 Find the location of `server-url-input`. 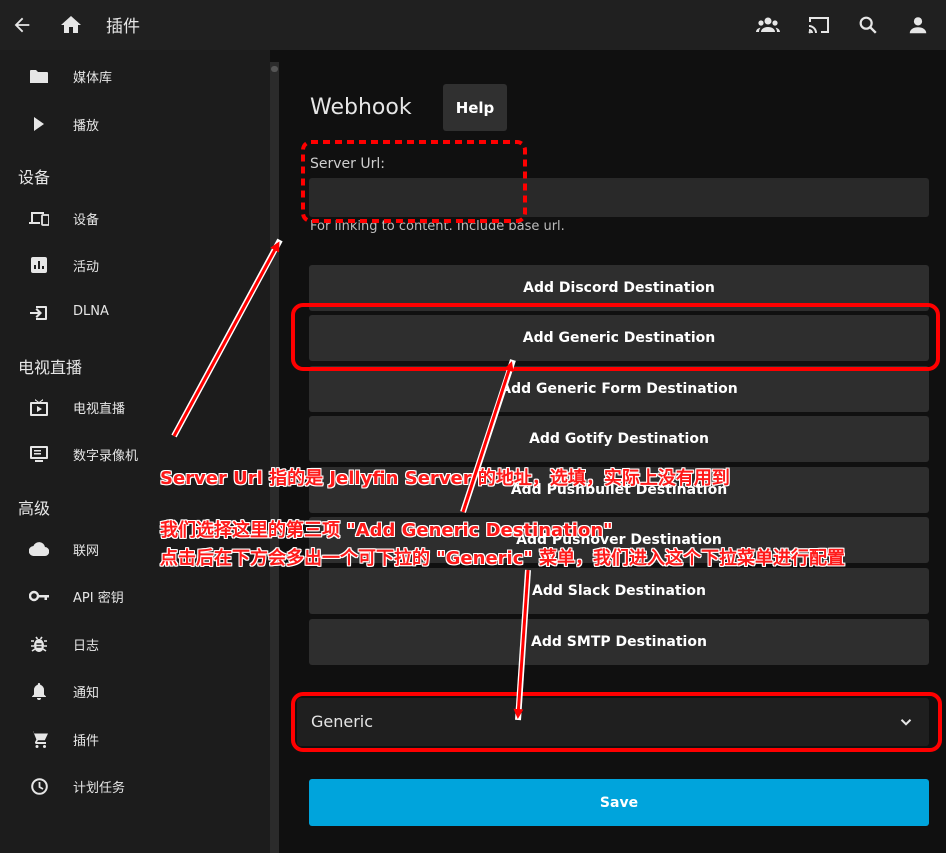

server-url-input is located at coordinates (619, 197).